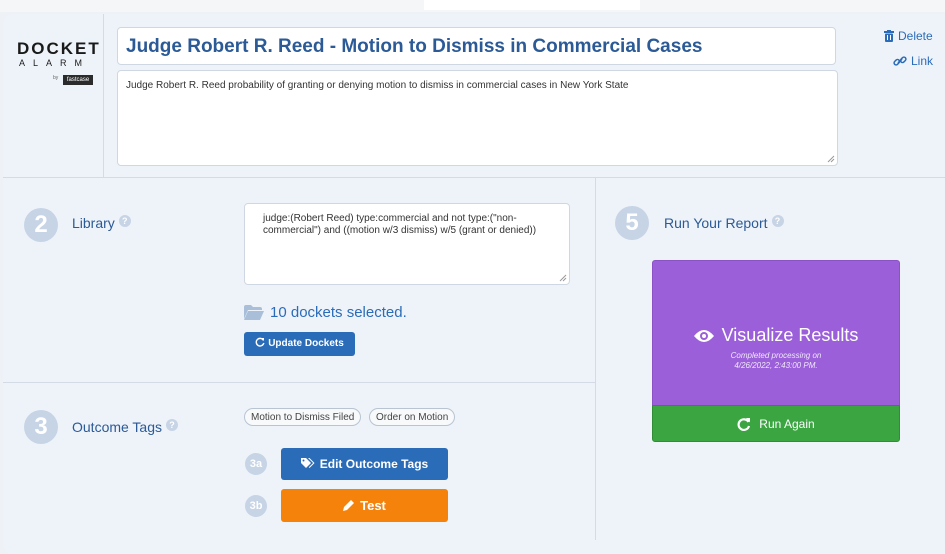 This screenshot has width=945, height=554. What do you see at coordinates (117, 427) in the screenshot?
I see `outcome-tags-label: Outcome Tags` at bounding box center [117, 427].